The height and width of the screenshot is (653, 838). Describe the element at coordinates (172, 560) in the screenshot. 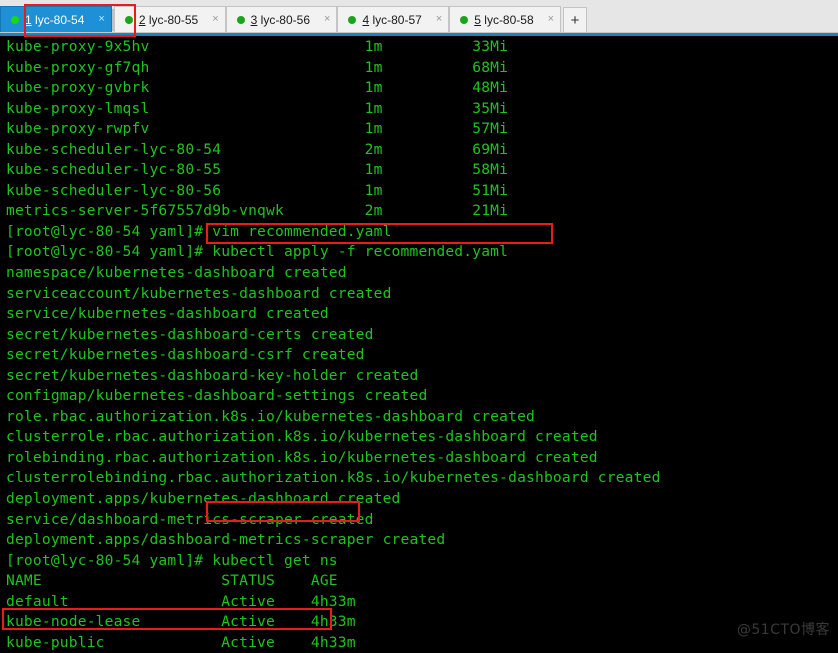

I see `terminal-line: [root@lyc-80-54 yaml]# kubectl get ns` at that location.